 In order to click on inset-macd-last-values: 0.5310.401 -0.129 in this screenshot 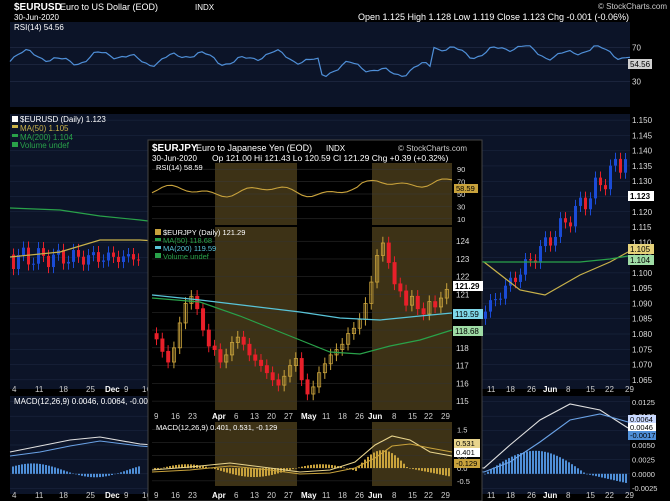, I will do `click(467, 453)`.